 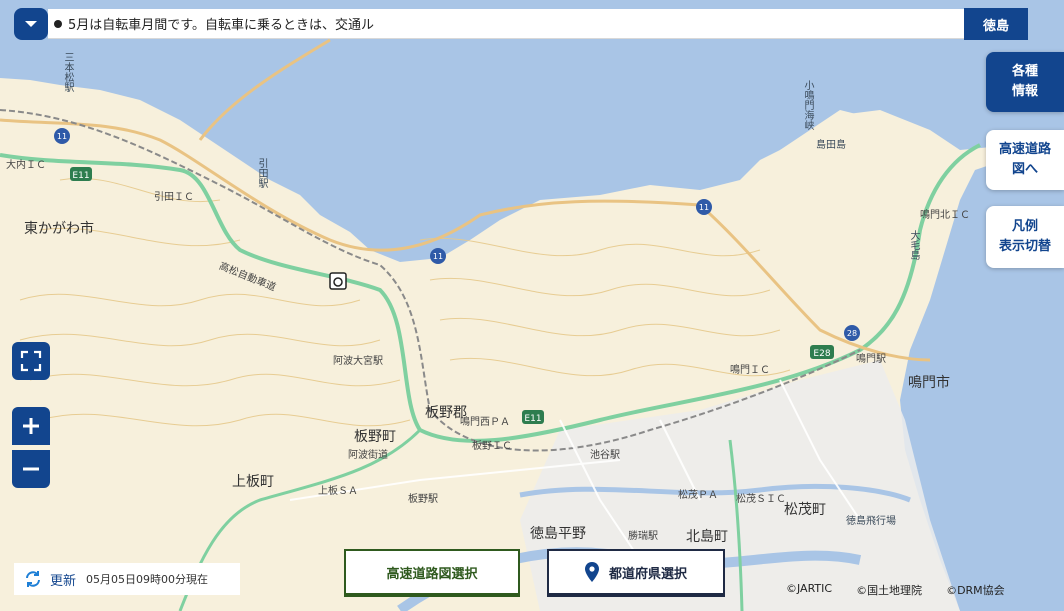 I want to click on map-label-awa-highway: 阿波街道, so click(x=368, y=455).